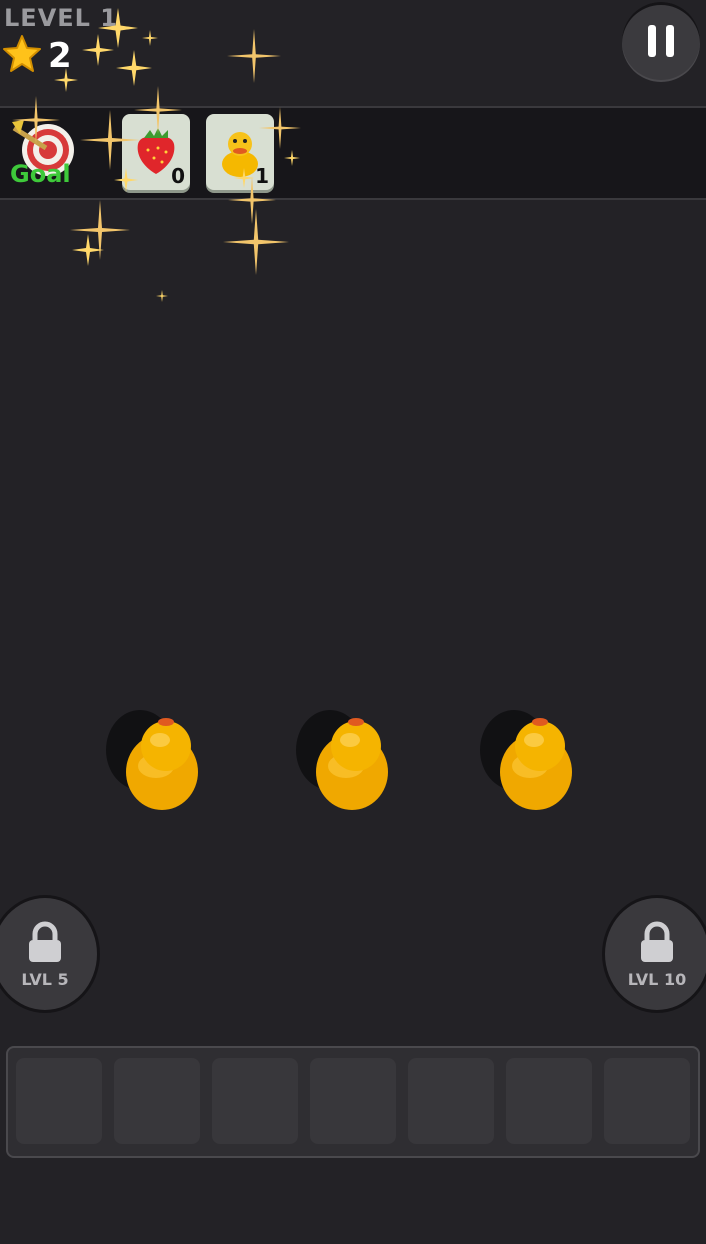 This screenshot has width=706, height=1244. I want to click on locked-booster-lvl5: LVL 5, so click(50, 954).